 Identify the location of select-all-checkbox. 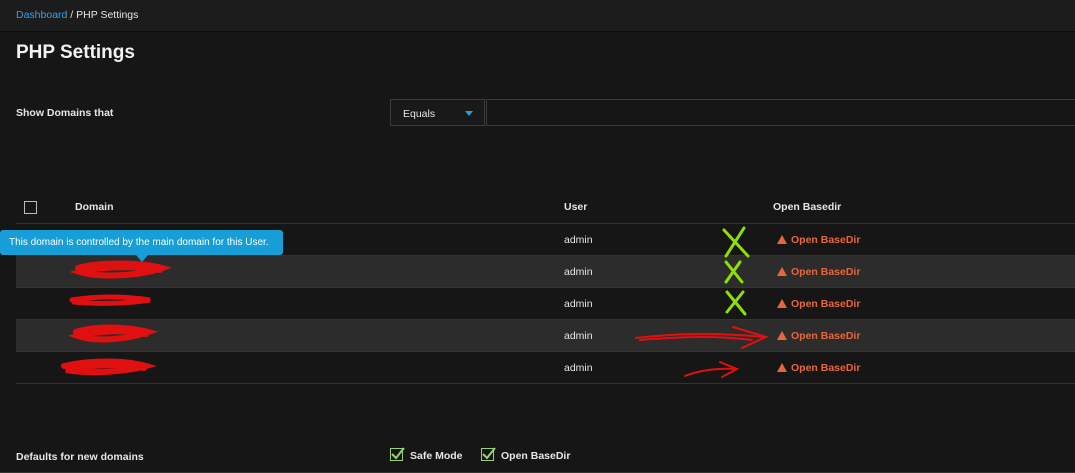
(30, 207).